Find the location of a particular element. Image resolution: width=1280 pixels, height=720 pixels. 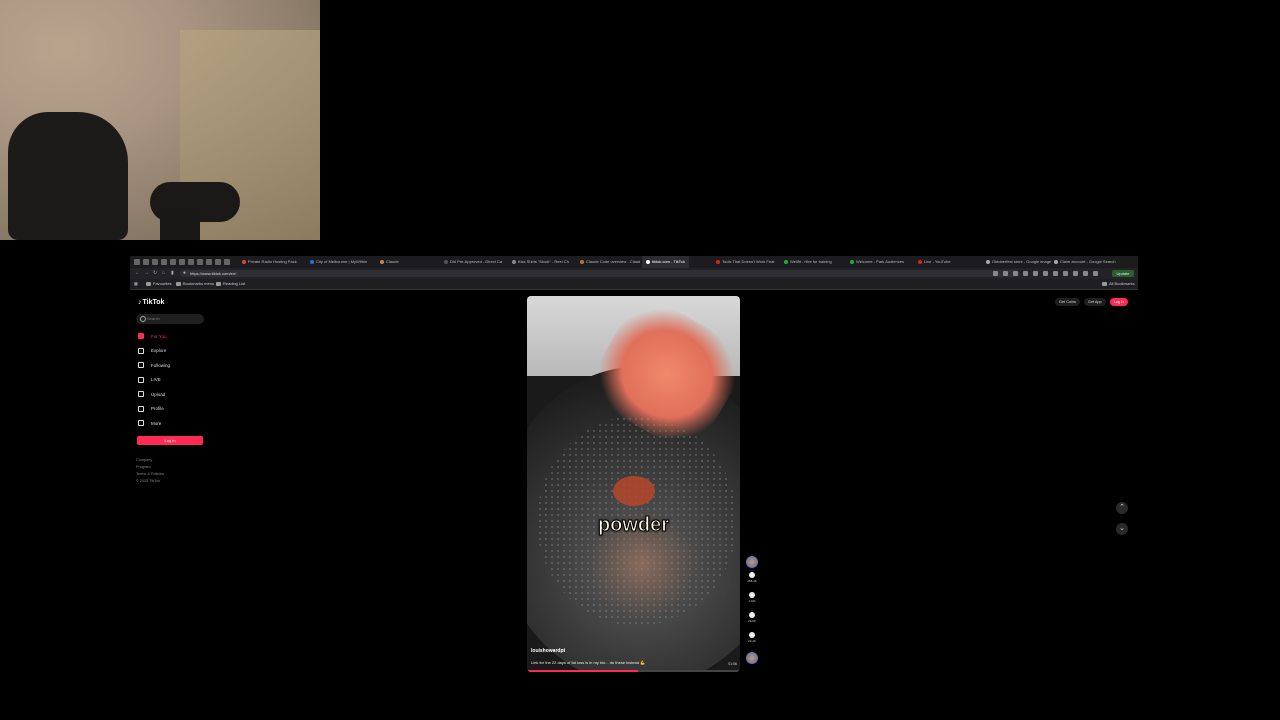

get-app-button: Get App is located at coordinates (1094, 302).